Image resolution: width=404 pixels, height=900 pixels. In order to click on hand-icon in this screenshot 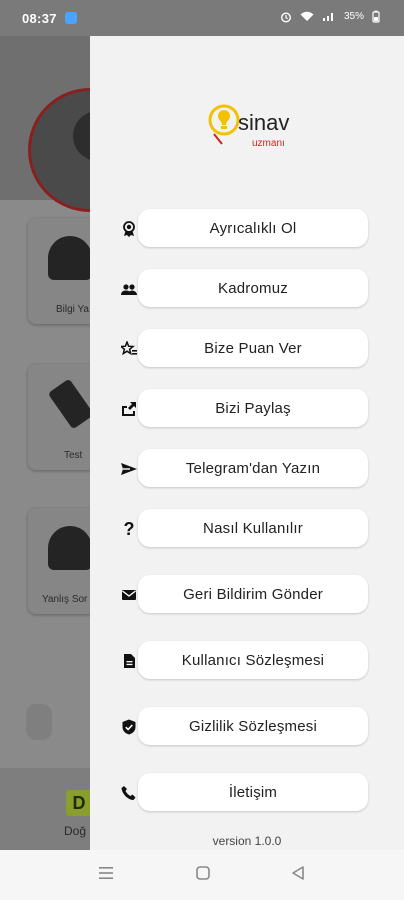, I will do `click(39, 722)`.